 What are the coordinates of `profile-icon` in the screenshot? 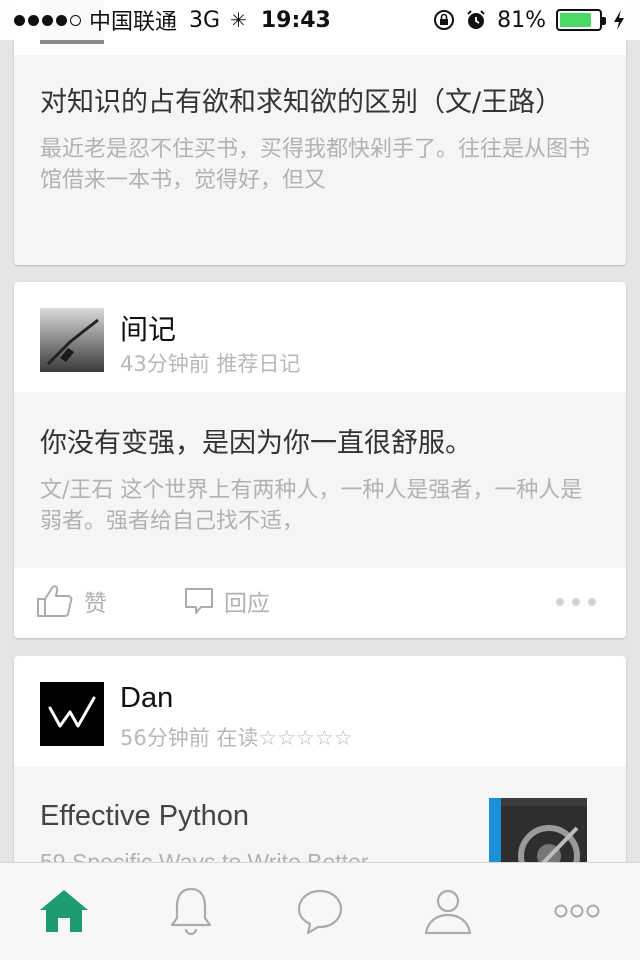 It's located at (448, 912).